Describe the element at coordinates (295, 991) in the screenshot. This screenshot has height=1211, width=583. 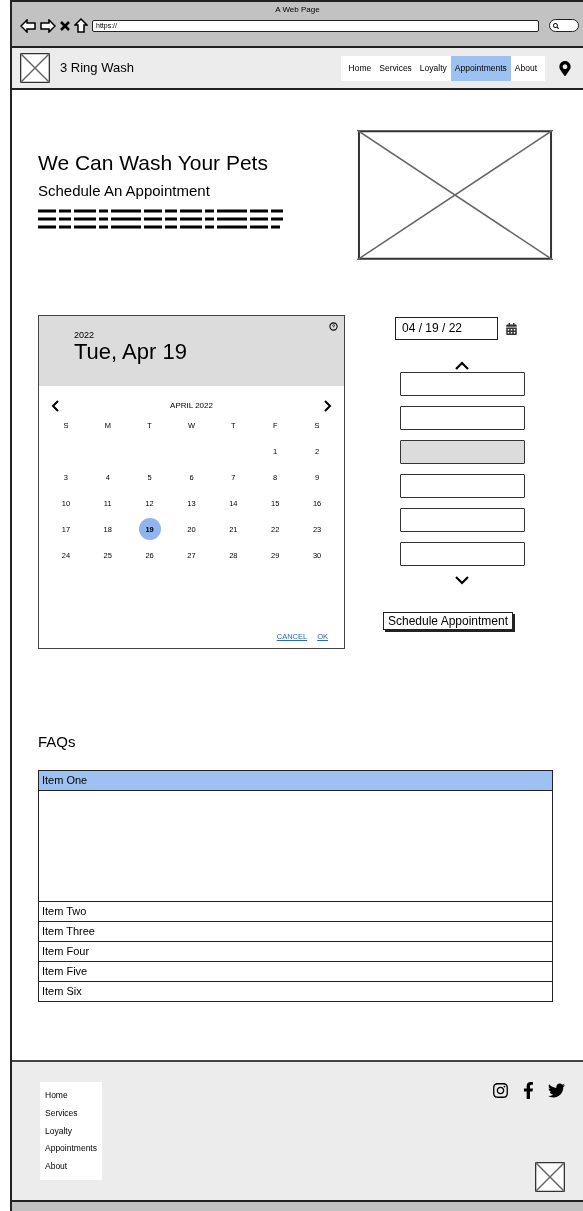
I see `faq-item: Item Six` at that location.